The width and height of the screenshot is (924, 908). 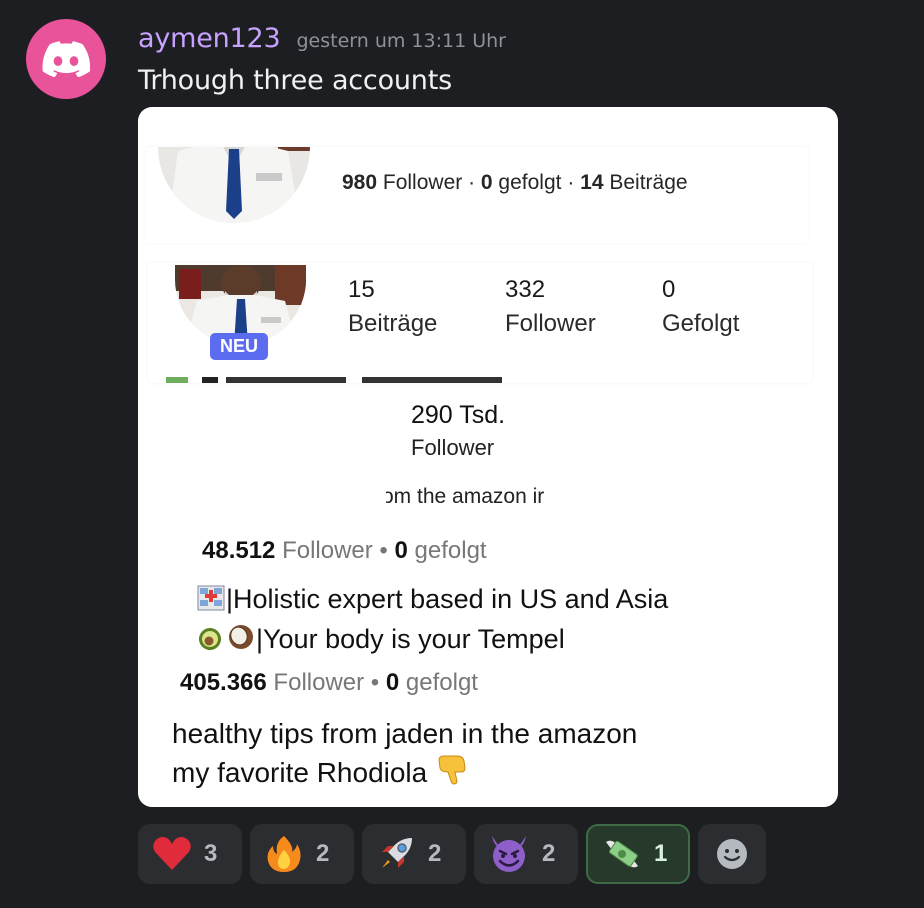 What do you see at coordinates (414, 854) in the screenshot?
I see `reaction-rocket: 2` at bounding box center [414, 854].